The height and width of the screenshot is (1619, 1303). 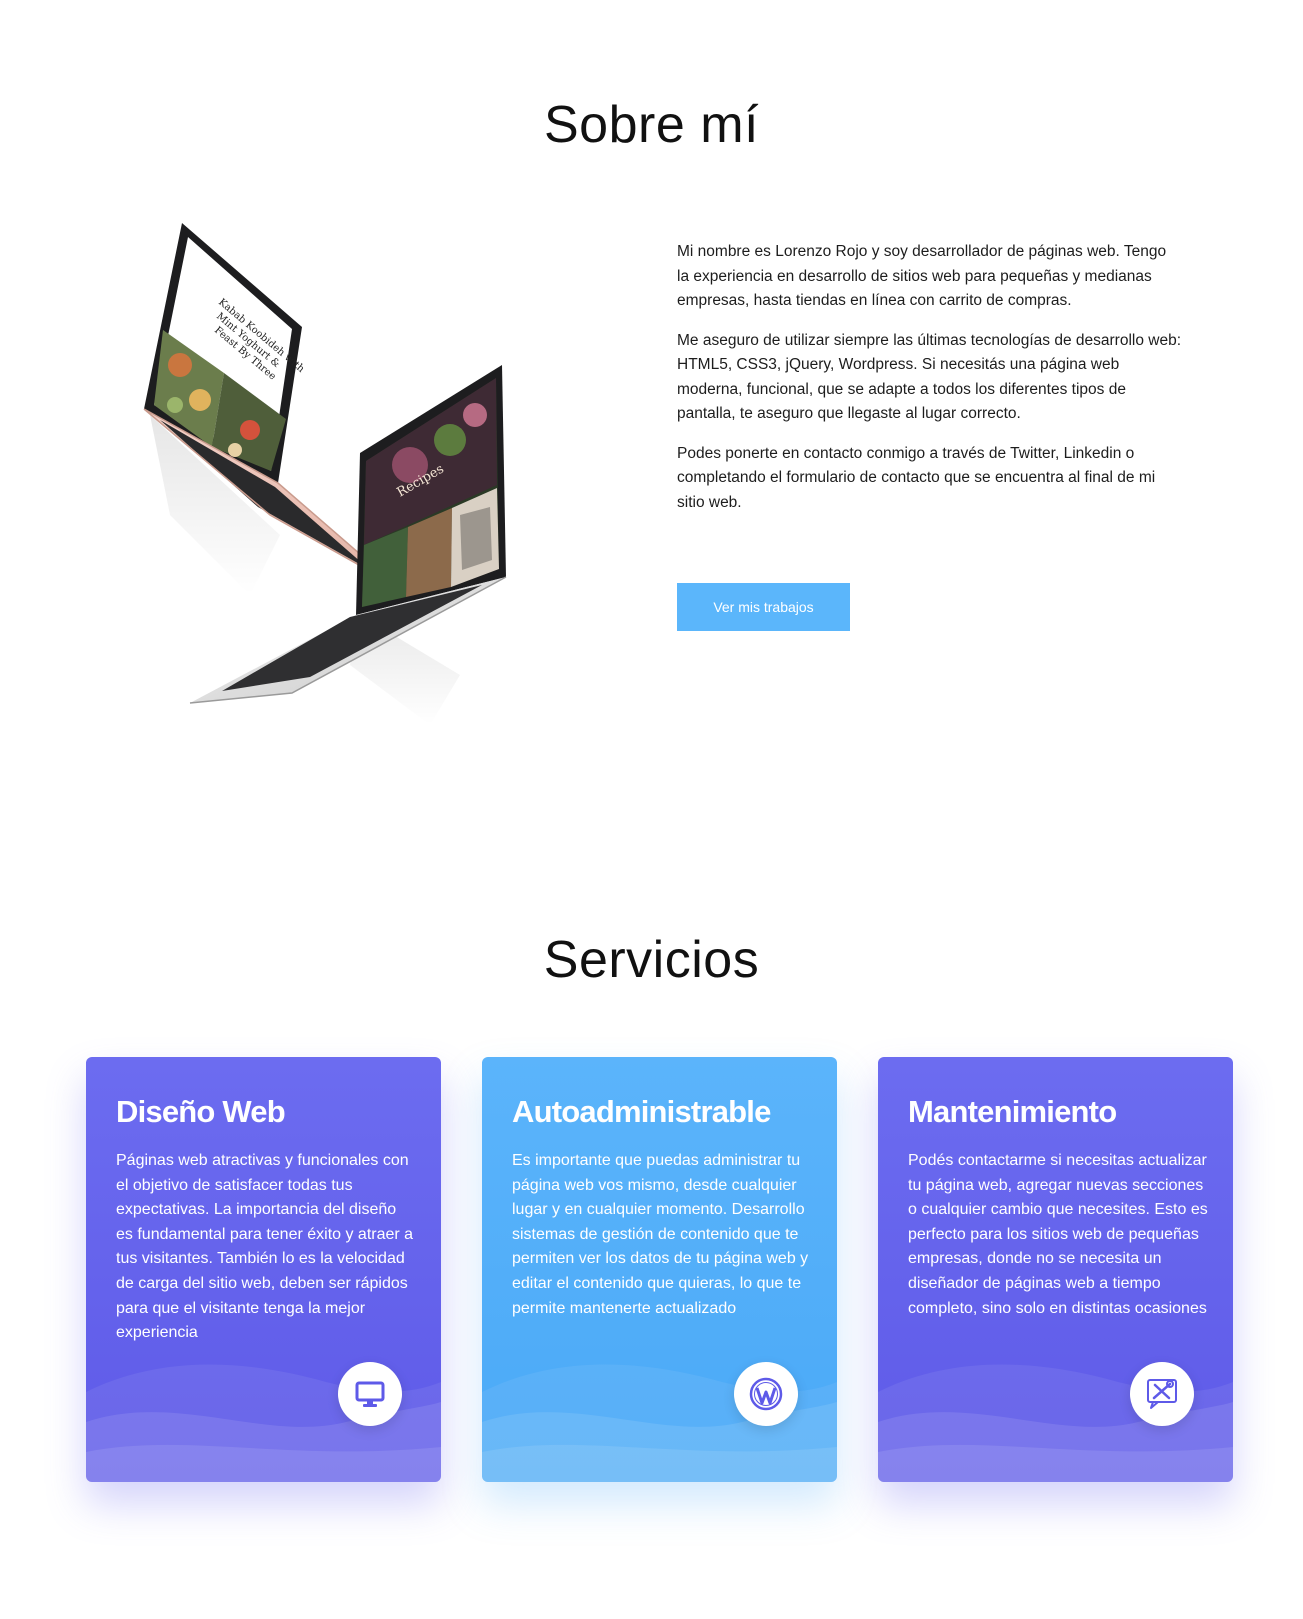 I want to click on desktop-icon, so click(x=370, y=1394).